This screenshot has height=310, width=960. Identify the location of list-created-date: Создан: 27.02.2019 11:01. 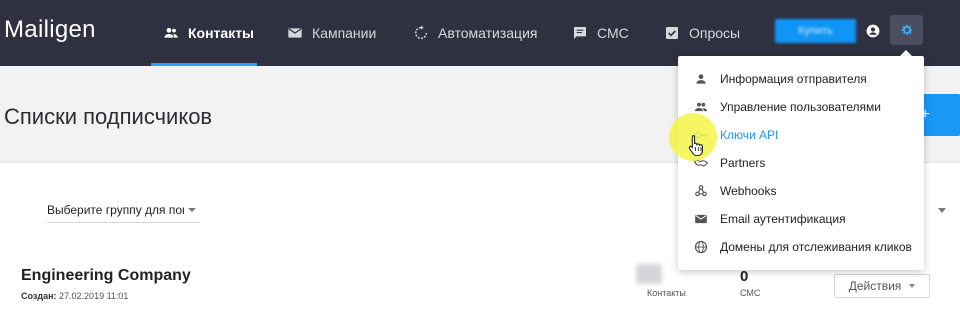
(74, 296).